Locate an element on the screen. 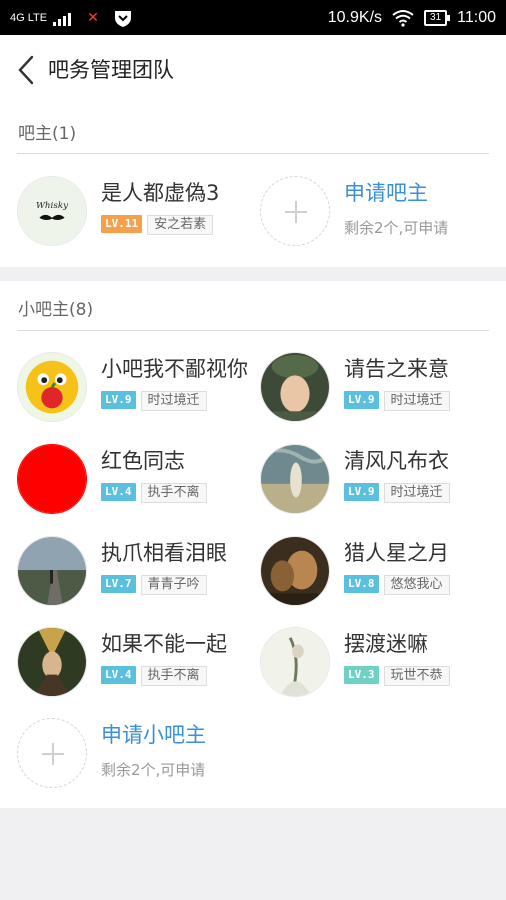 This screenshot has width=506, height=900. level-badge: LV.7 is located at coordinates (118, 584).